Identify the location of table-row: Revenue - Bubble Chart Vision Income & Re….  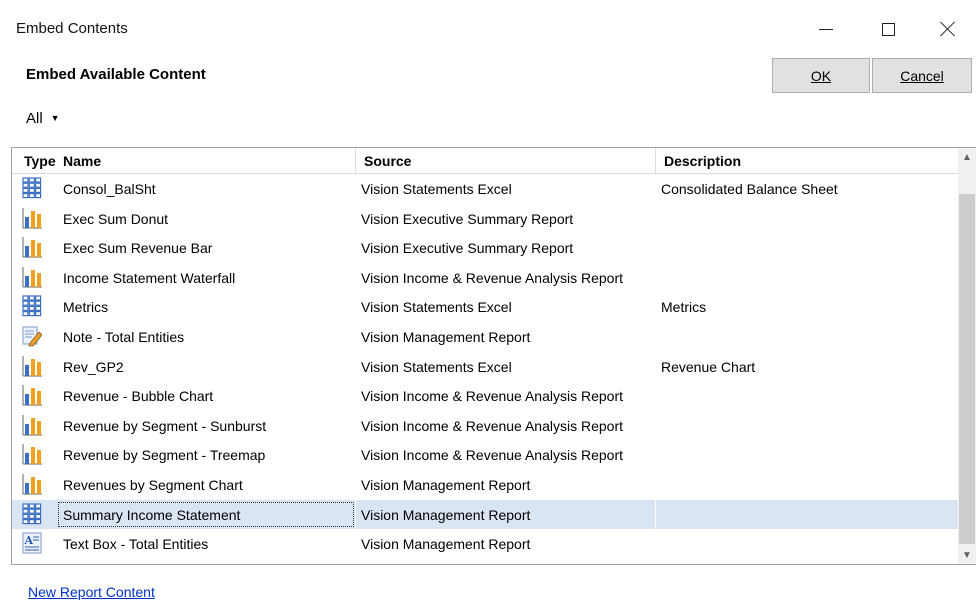
(485, 396).